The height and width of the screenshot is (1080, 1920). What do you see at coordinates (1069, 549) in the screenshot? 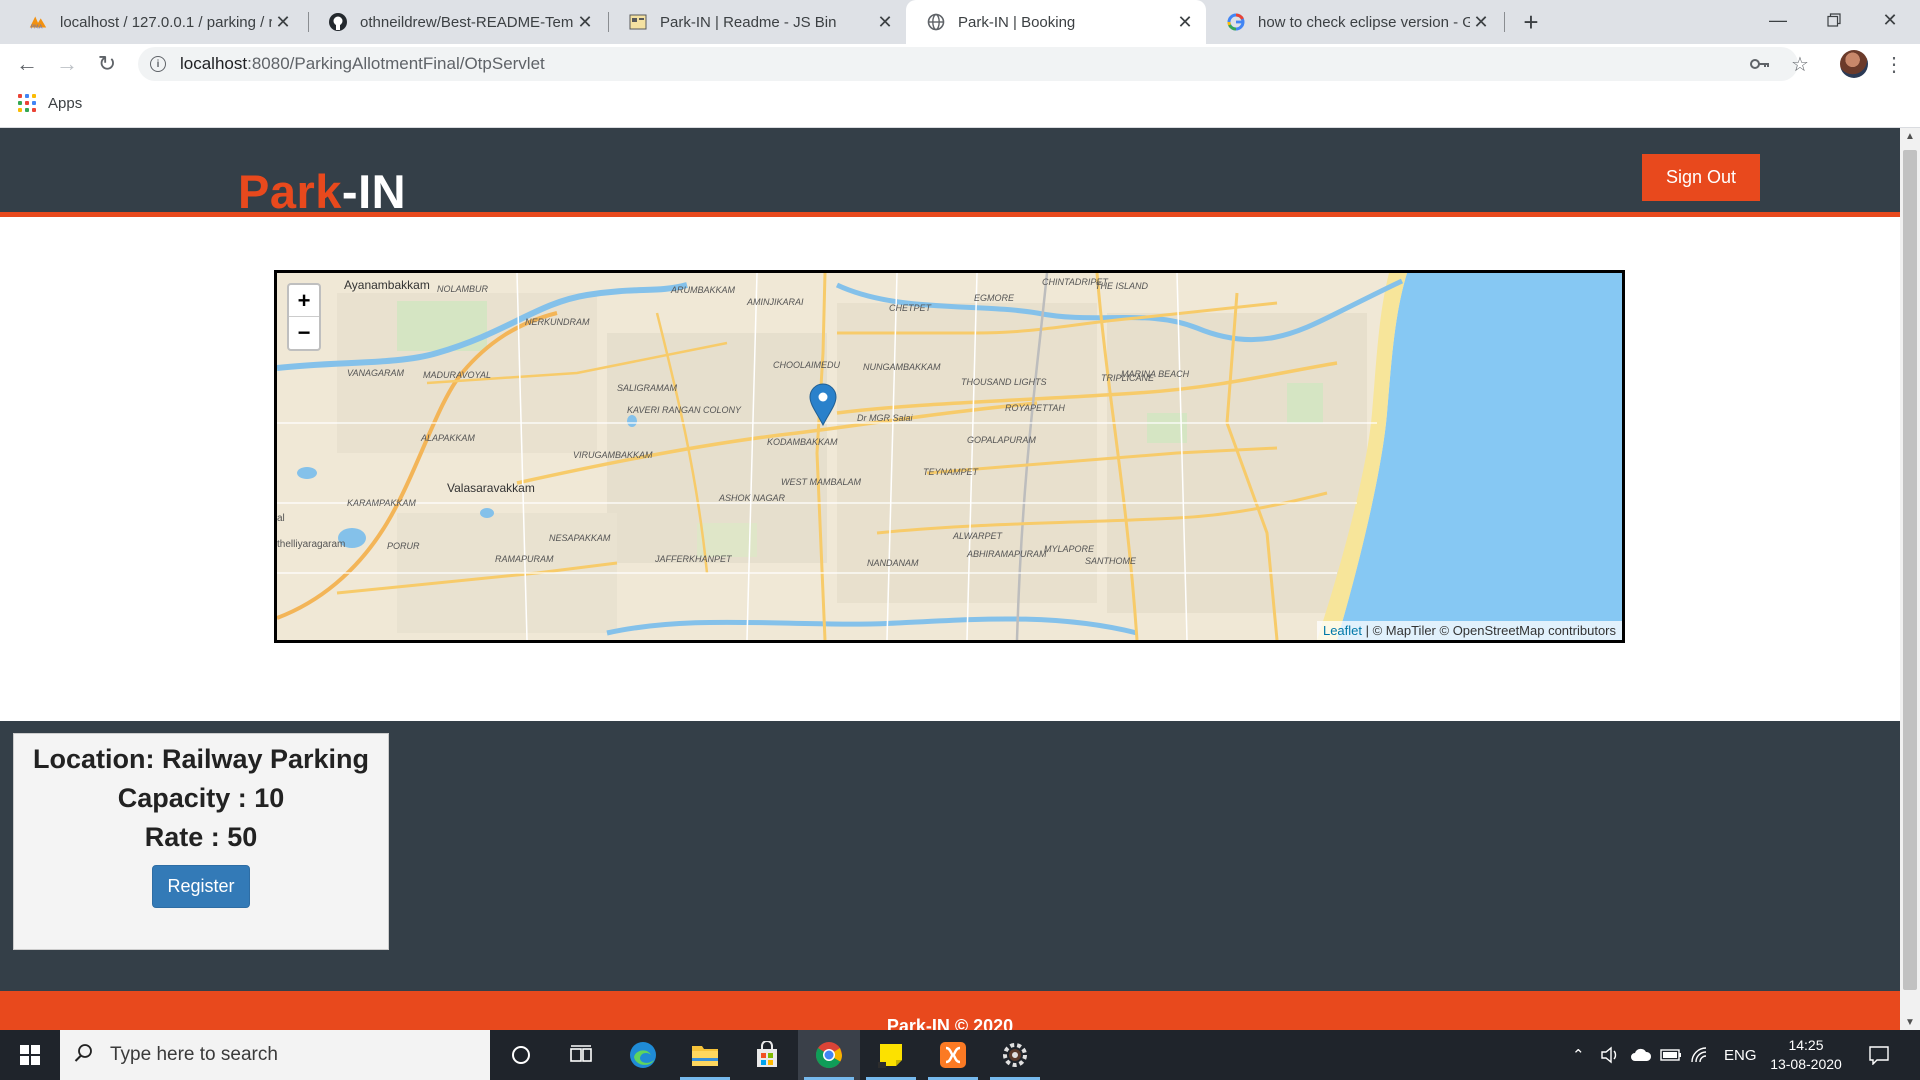
I see `map-label: MYLAPORE` at bounding box center [1069, 549].